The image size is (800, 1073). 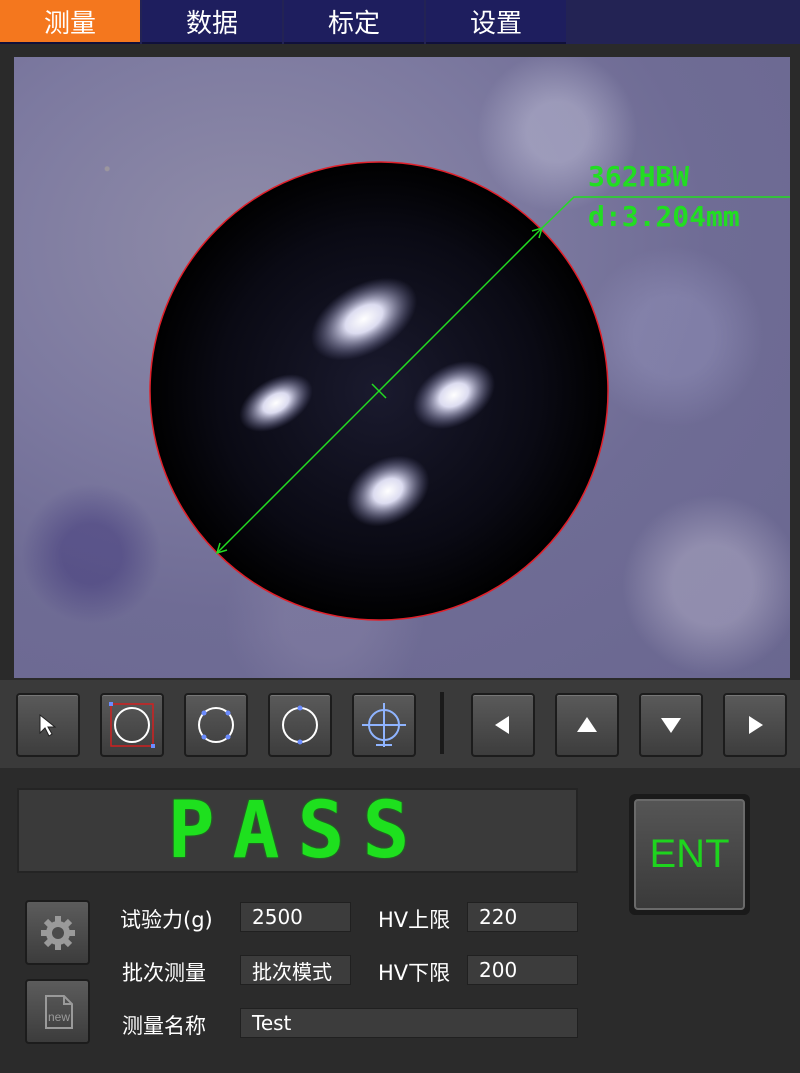 I want to click on measurement-name-field: Test, so click(x=409, y=1023).